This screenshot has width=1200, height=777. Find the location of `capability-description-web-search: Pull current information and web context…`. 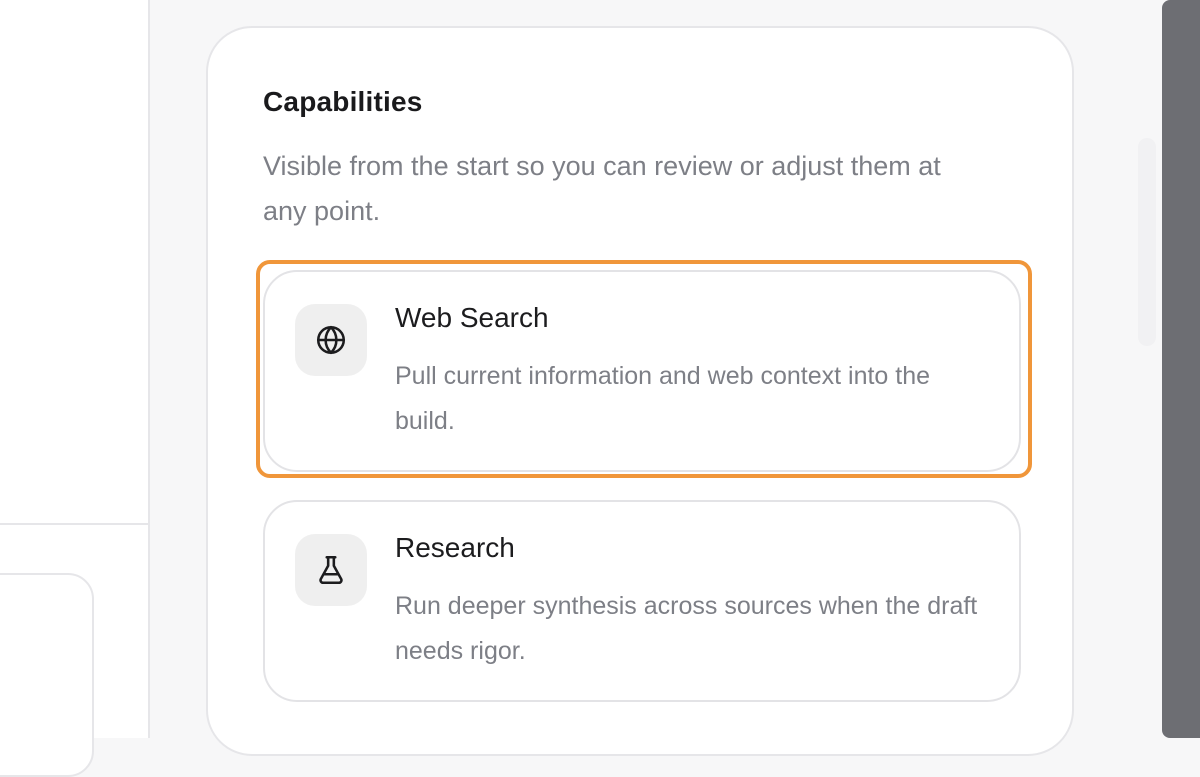

capability-description-web-search: Pull current information and web context… is located at coordinates (663, 398).